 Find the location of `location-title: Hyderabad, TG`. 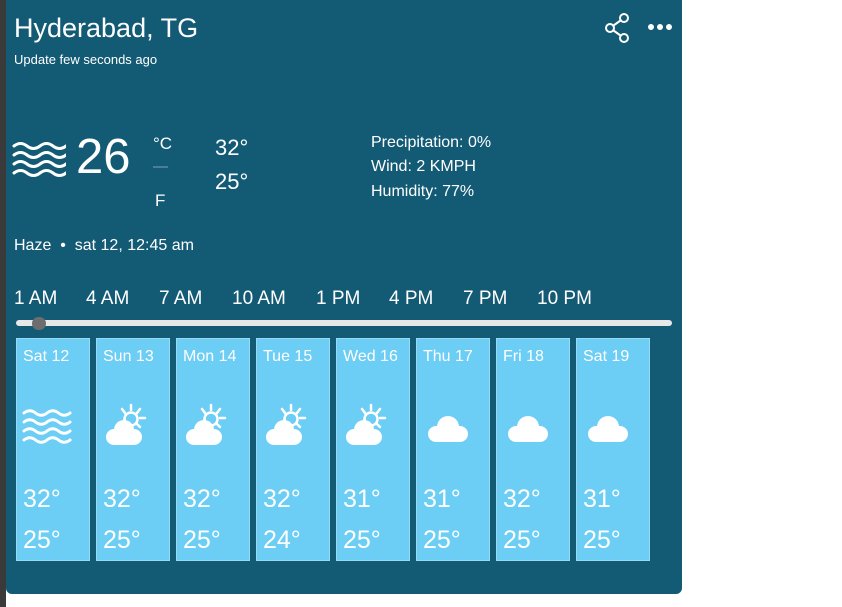

location-title: Hyderabad, TG is located at coordinates (106, 28).